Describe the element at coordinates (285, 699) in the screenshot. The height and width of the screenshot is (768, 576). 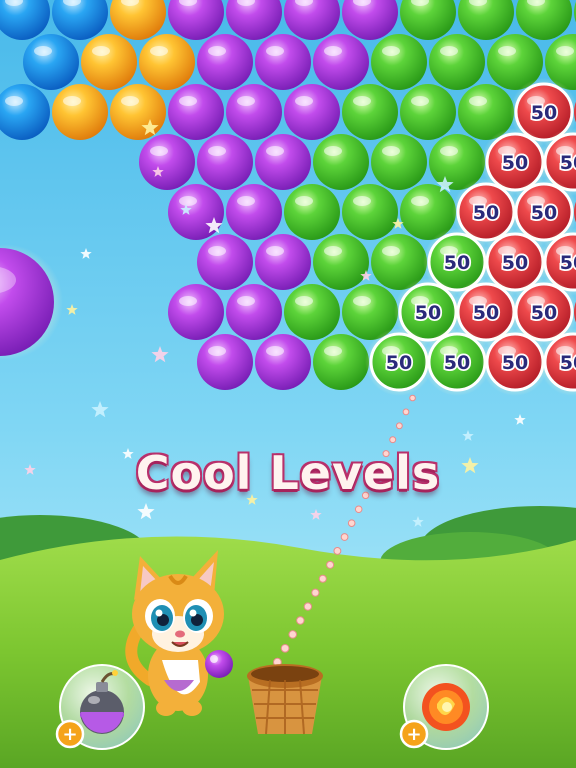
I see `wicker-basket` at that location.